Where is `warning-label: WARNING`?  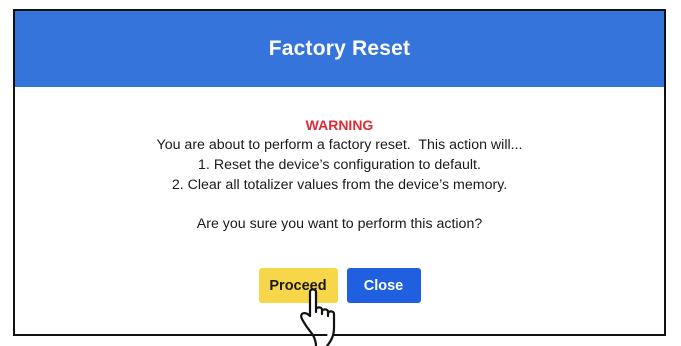
warning-label: WARNING is located at coordinates (339, 125).